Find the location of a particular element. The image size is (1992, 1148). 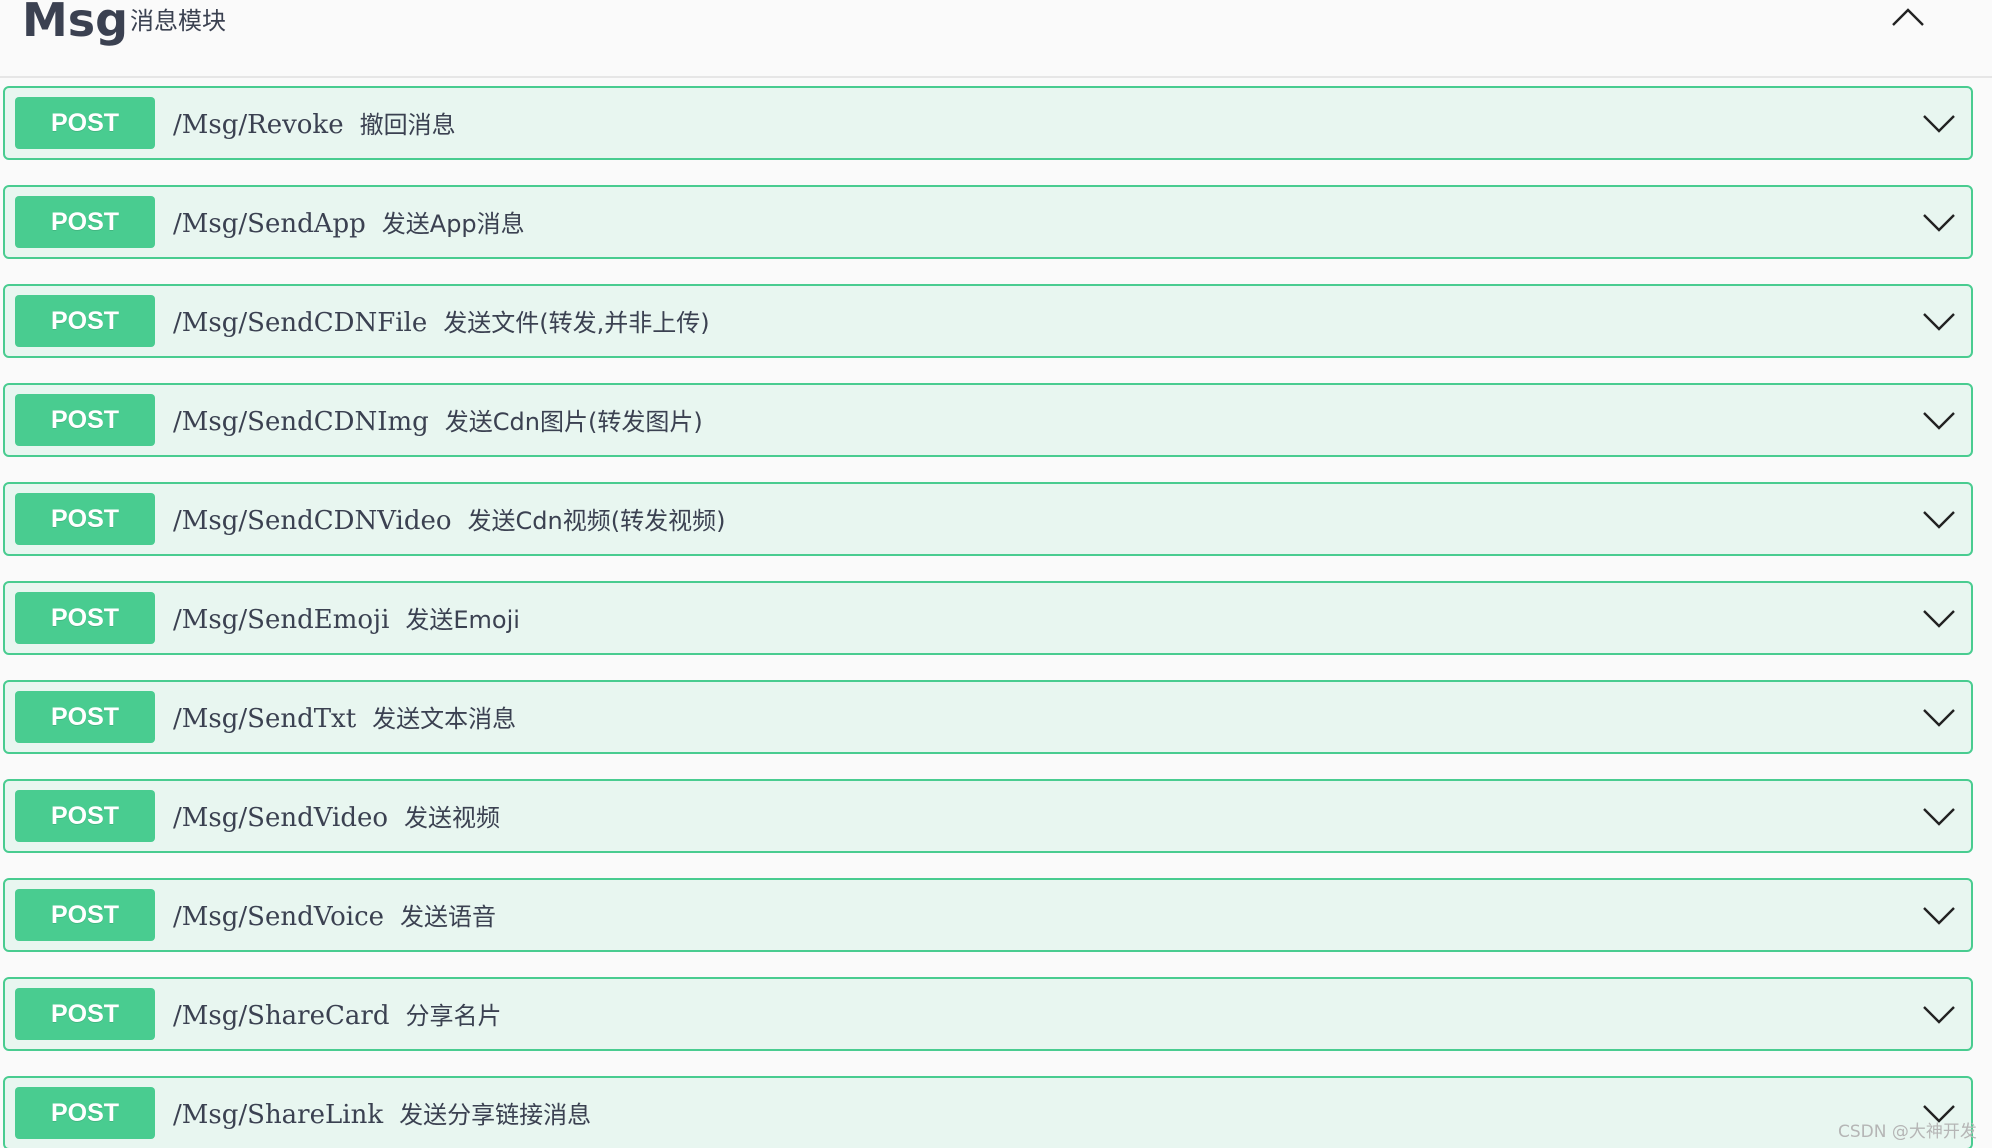

operation-sendcdnvideo: POST /Msg/SendCDNVideo 发送Cdn视频(转发视频) is located at coordinates (988, 519).